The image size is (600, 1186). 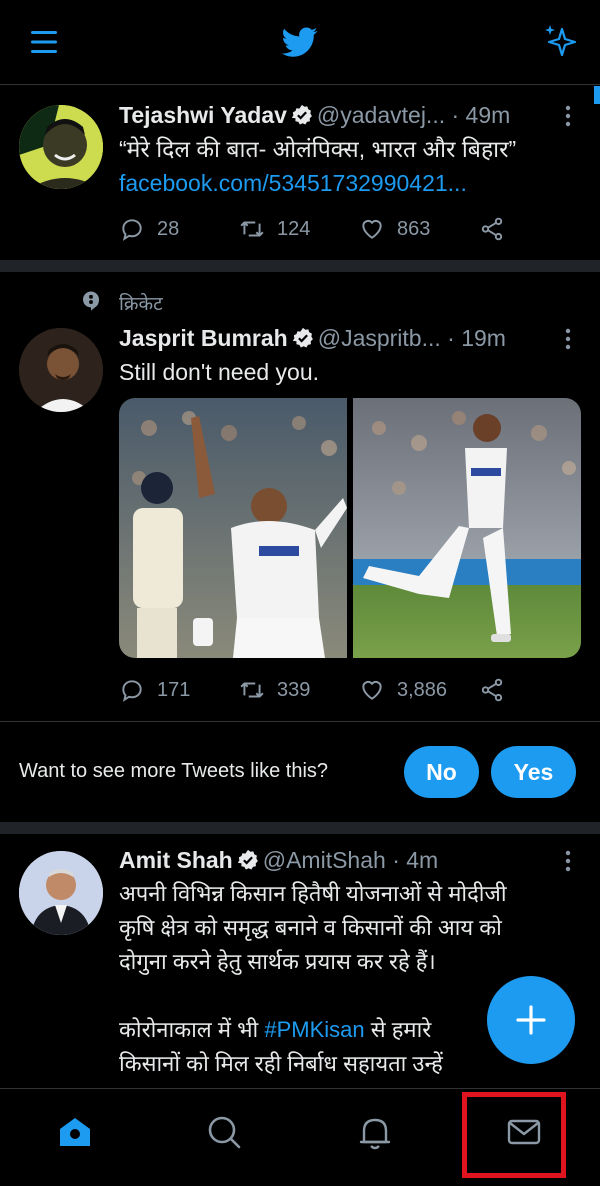 I want to click on sparkle-icon, so click(x=561, y=41).